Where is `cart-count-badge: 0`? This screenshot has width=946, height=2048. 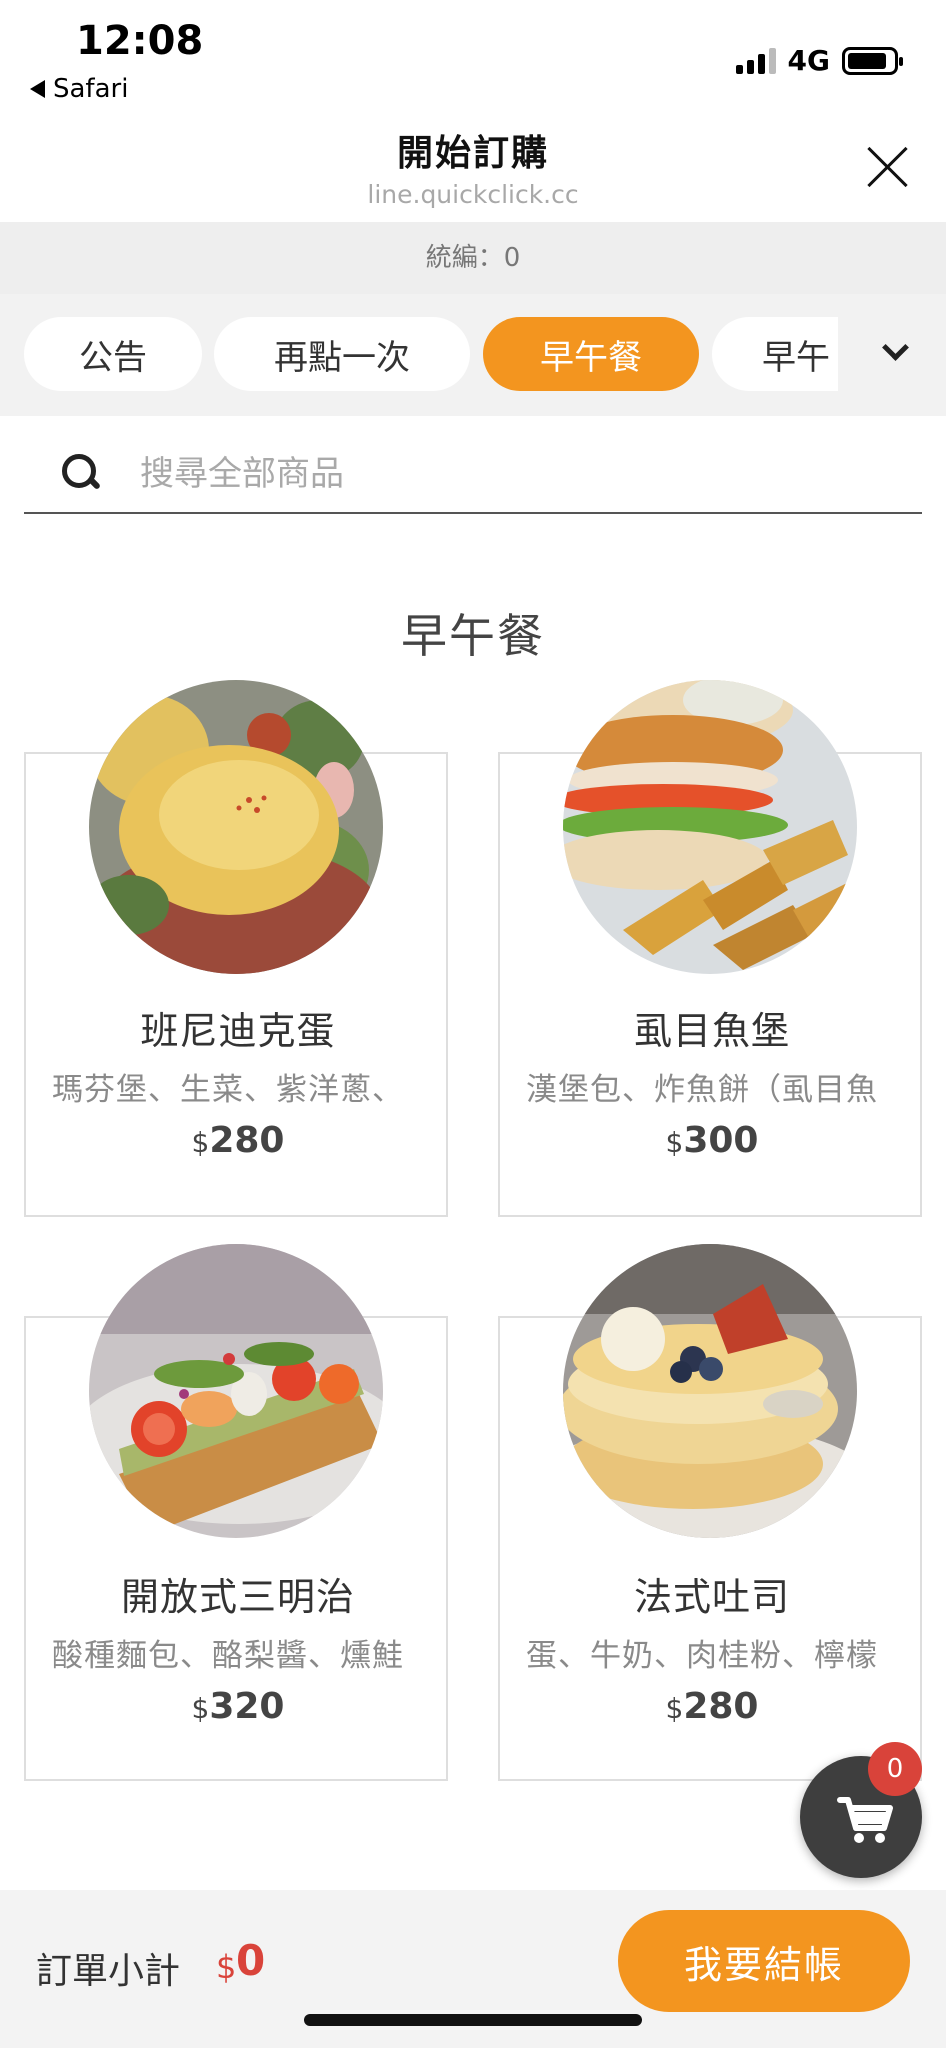 cart-count-badge: 0 is located at coordinates (895, 1769).